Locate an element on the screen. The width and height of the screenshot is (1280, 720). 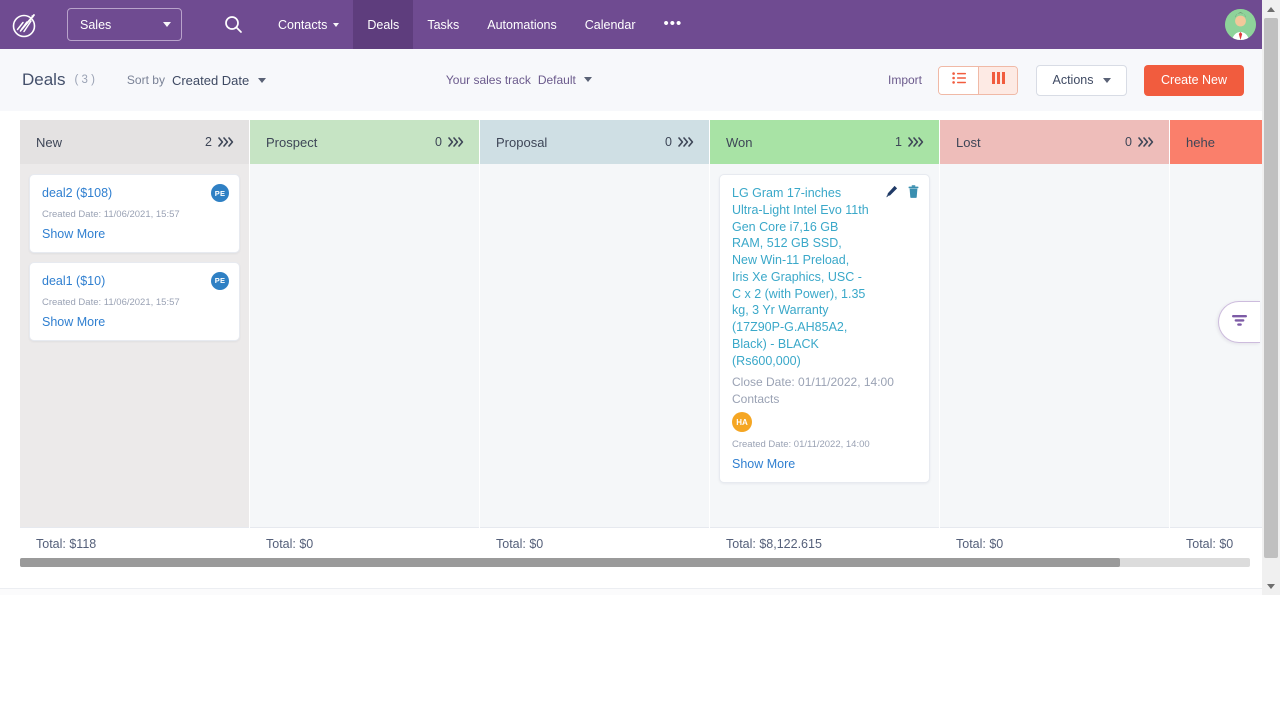
board-column-proposal: Proposal 0 Total: $0 is located at coordinates (594, 340).